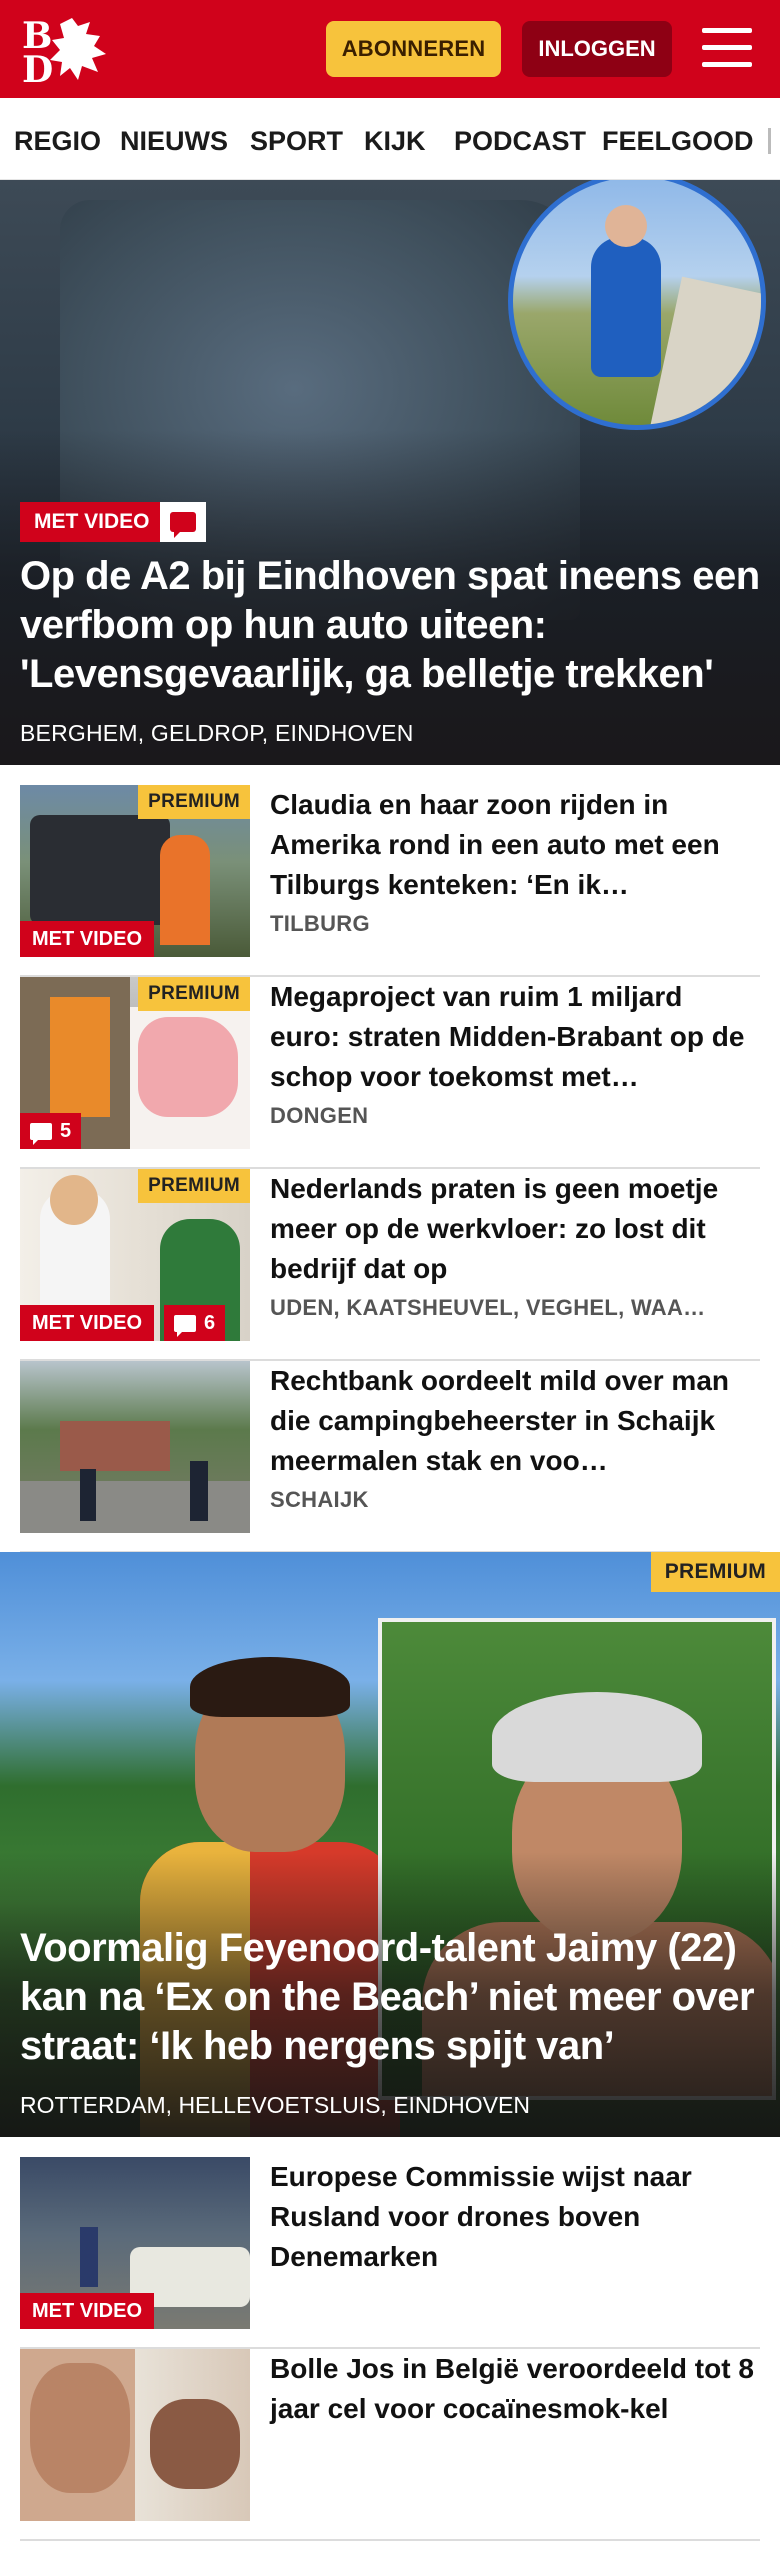  What do you see at coordinates (395, 141) in the screenshot?
I see `nav-item-kijk: KIJK` at bounding box center [395, 141].